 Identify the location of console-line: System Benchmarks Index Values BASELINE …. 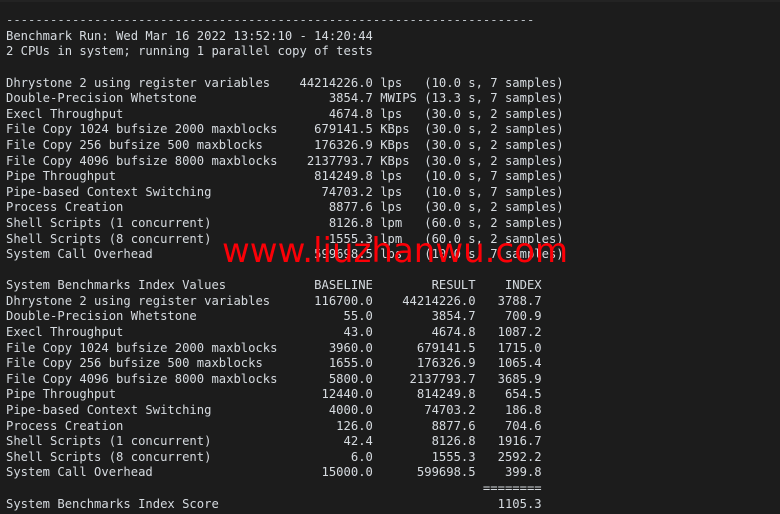
(274, 285).